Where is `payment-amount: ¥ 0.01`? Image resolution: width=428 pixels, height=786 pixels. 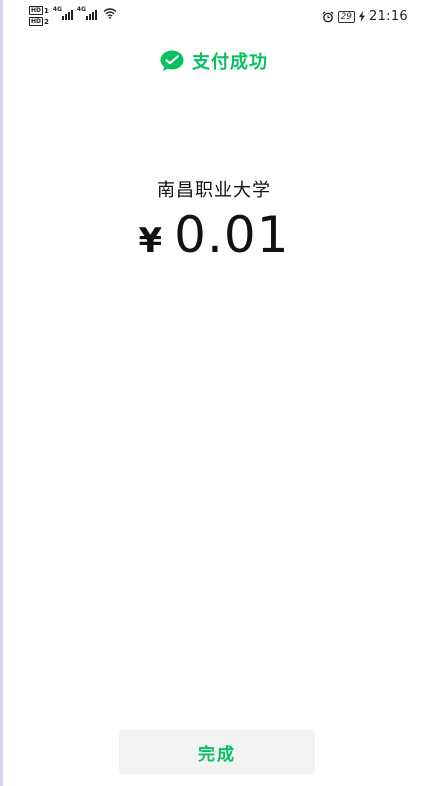
payment-amount: ¥ 0.01 is located at coordinates (214, 235).